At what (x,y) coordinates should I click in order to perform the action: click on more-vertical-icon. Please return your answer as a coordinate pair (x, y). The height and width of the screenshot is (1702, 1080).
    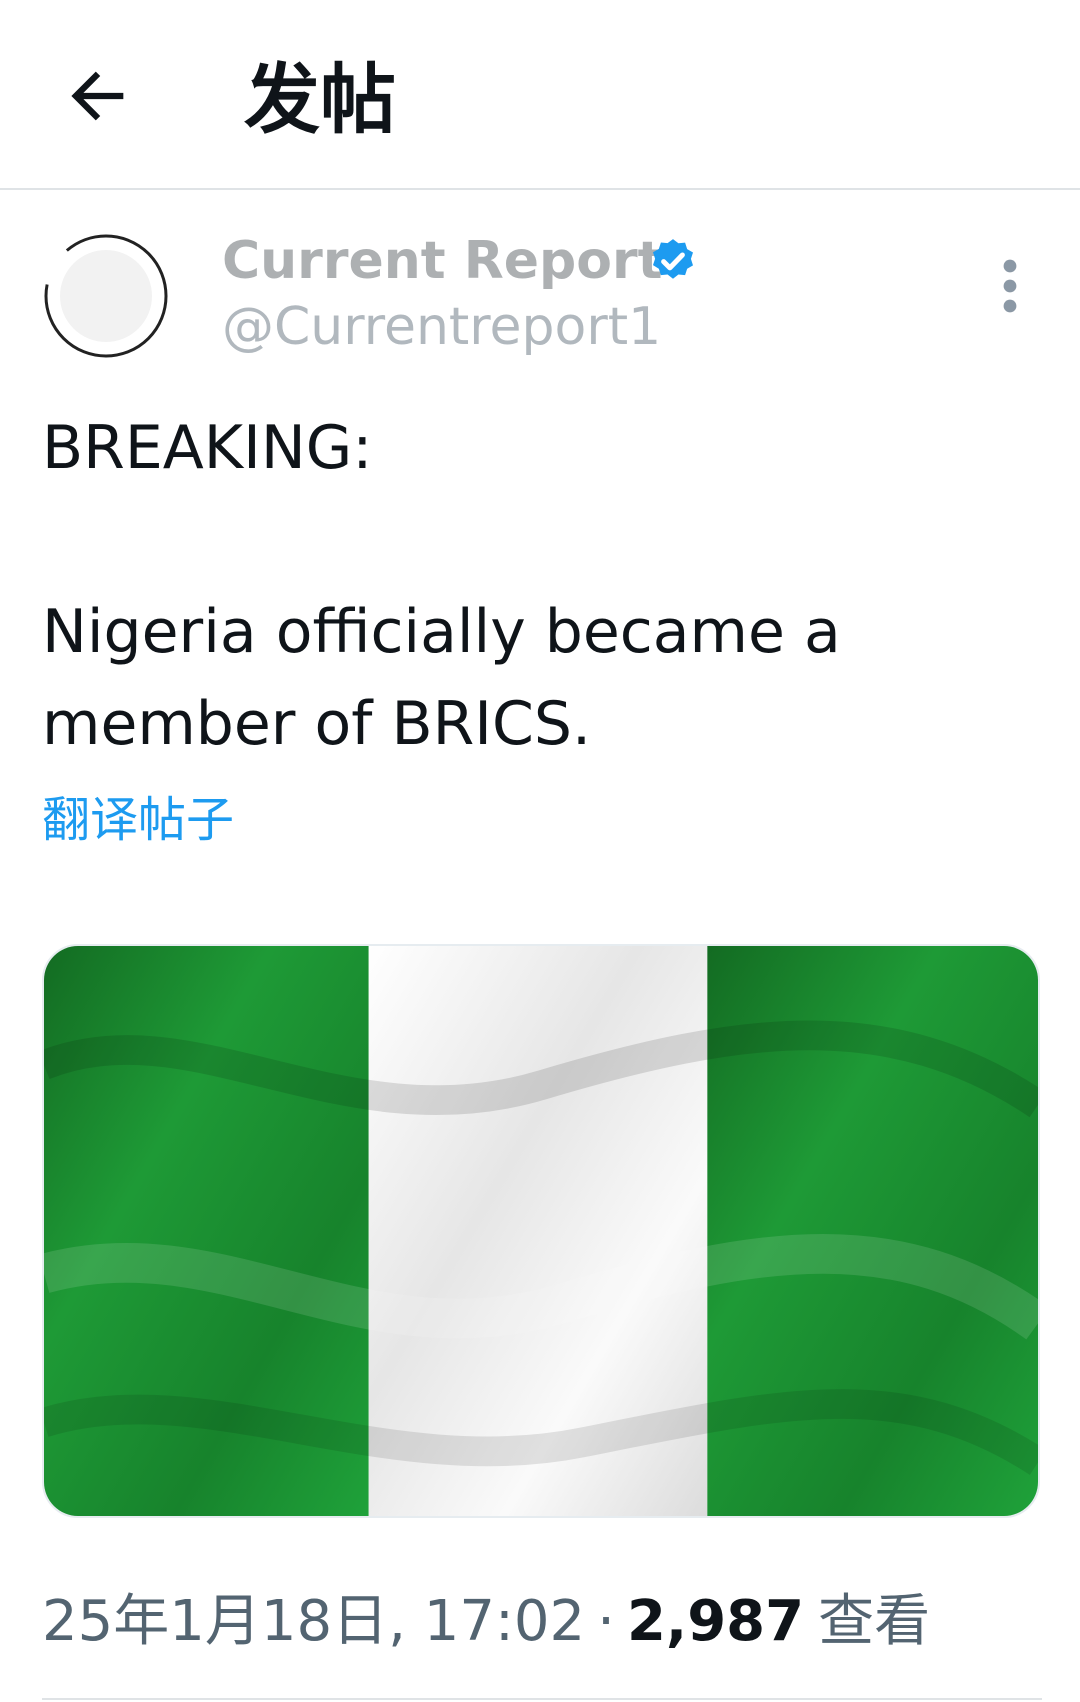
    Looking at the image, I should click on (1010, 286).